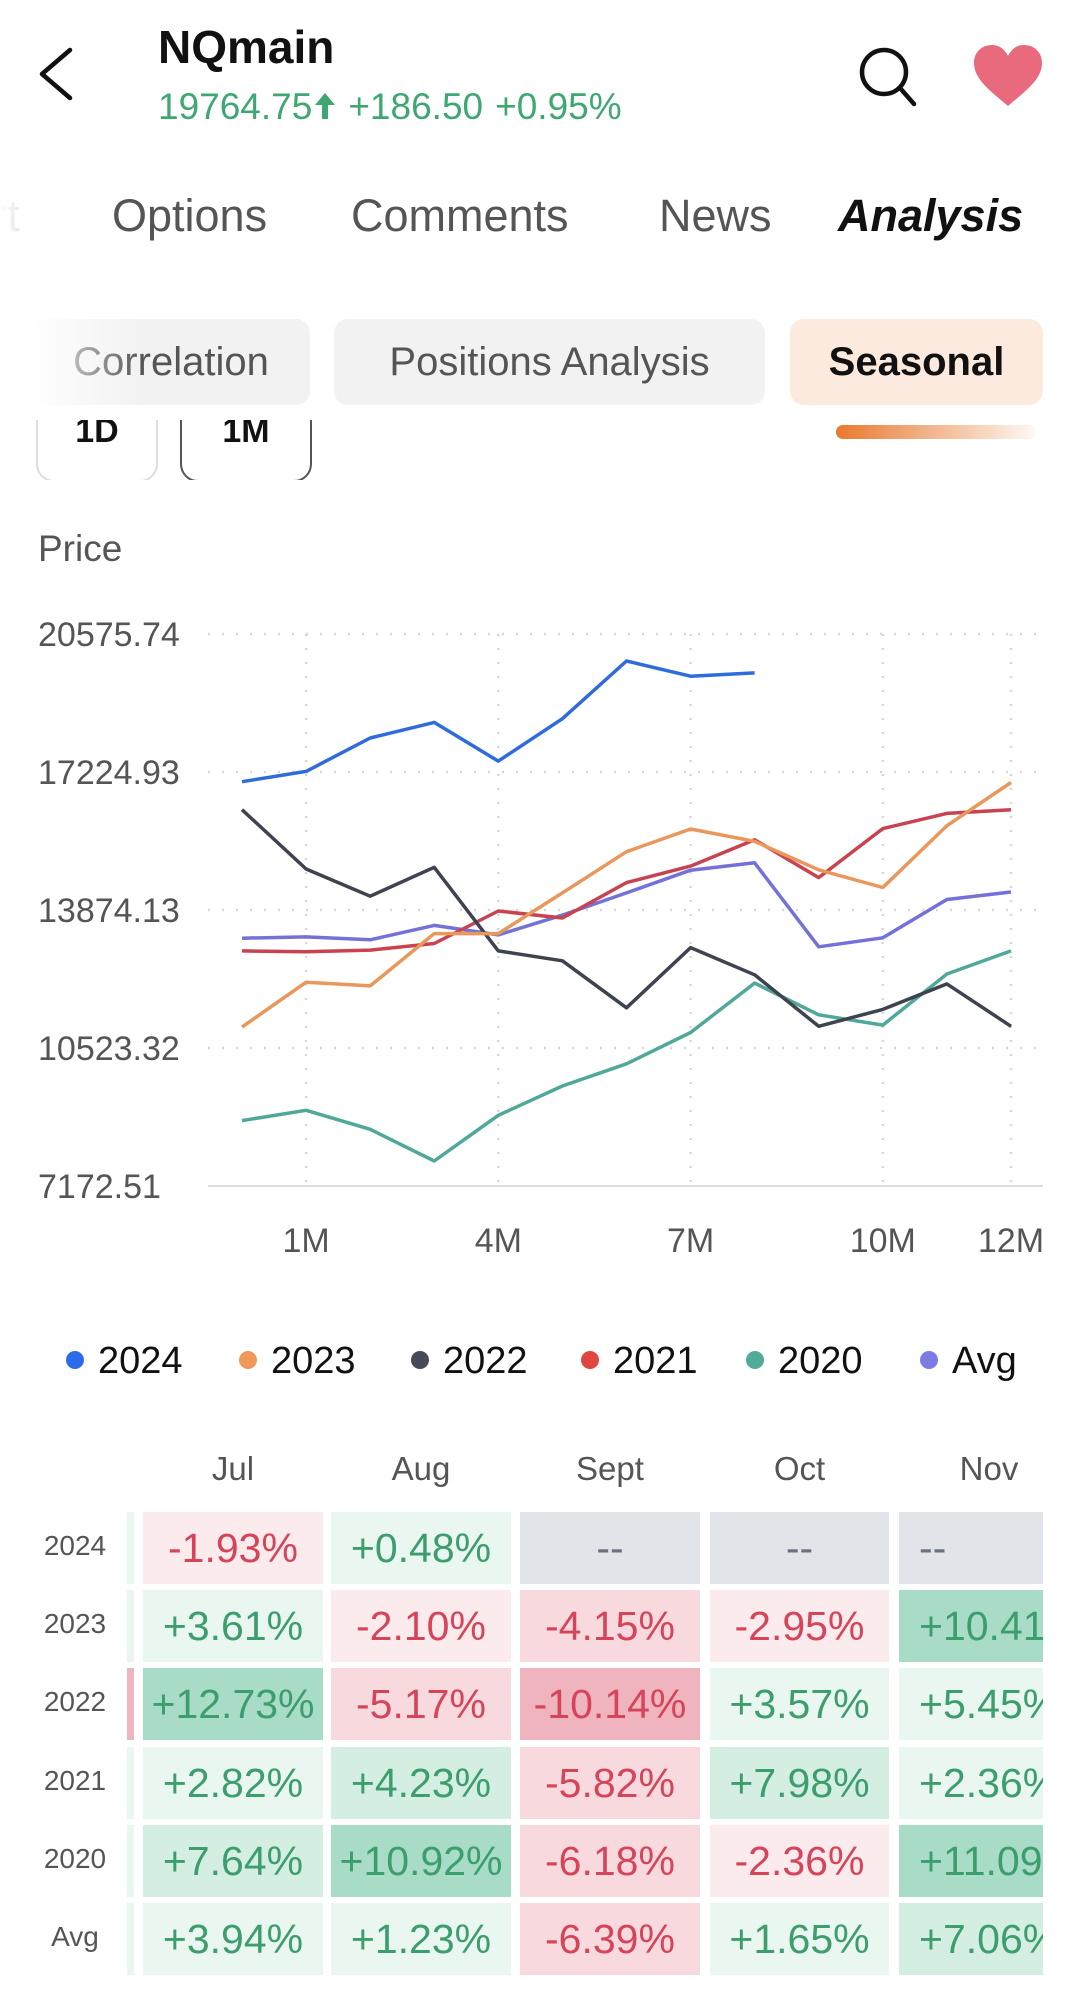  Describe the element at coordinates (416, 106) in the screenshot. I see `price-change: +186.50` at that location.